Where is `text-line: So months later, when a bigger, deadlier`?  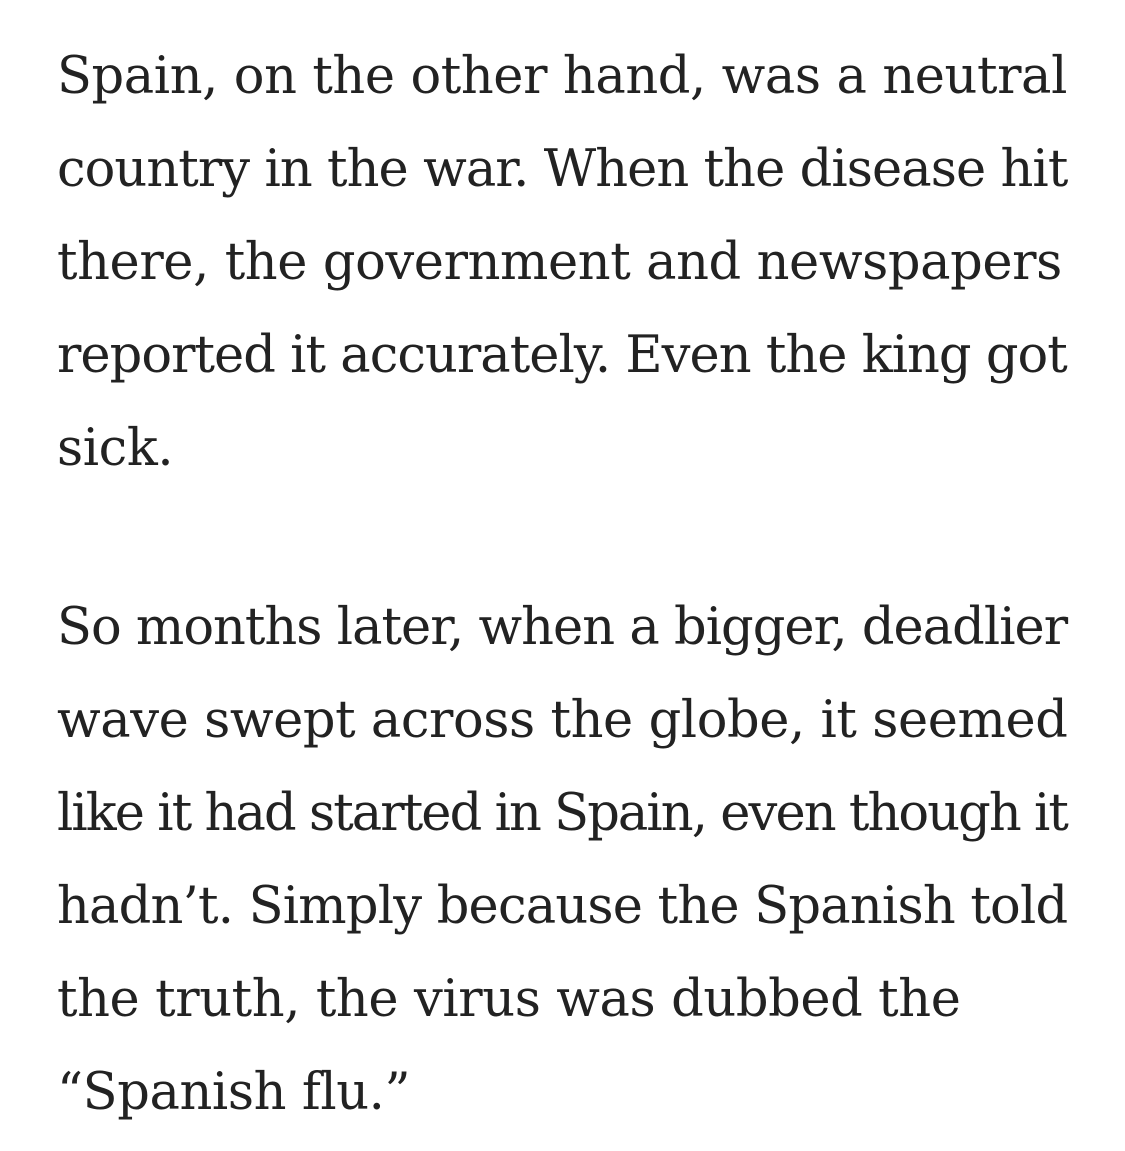 text-line: So months later, when a bigger, deadlier is located at coordinates (562, 627).